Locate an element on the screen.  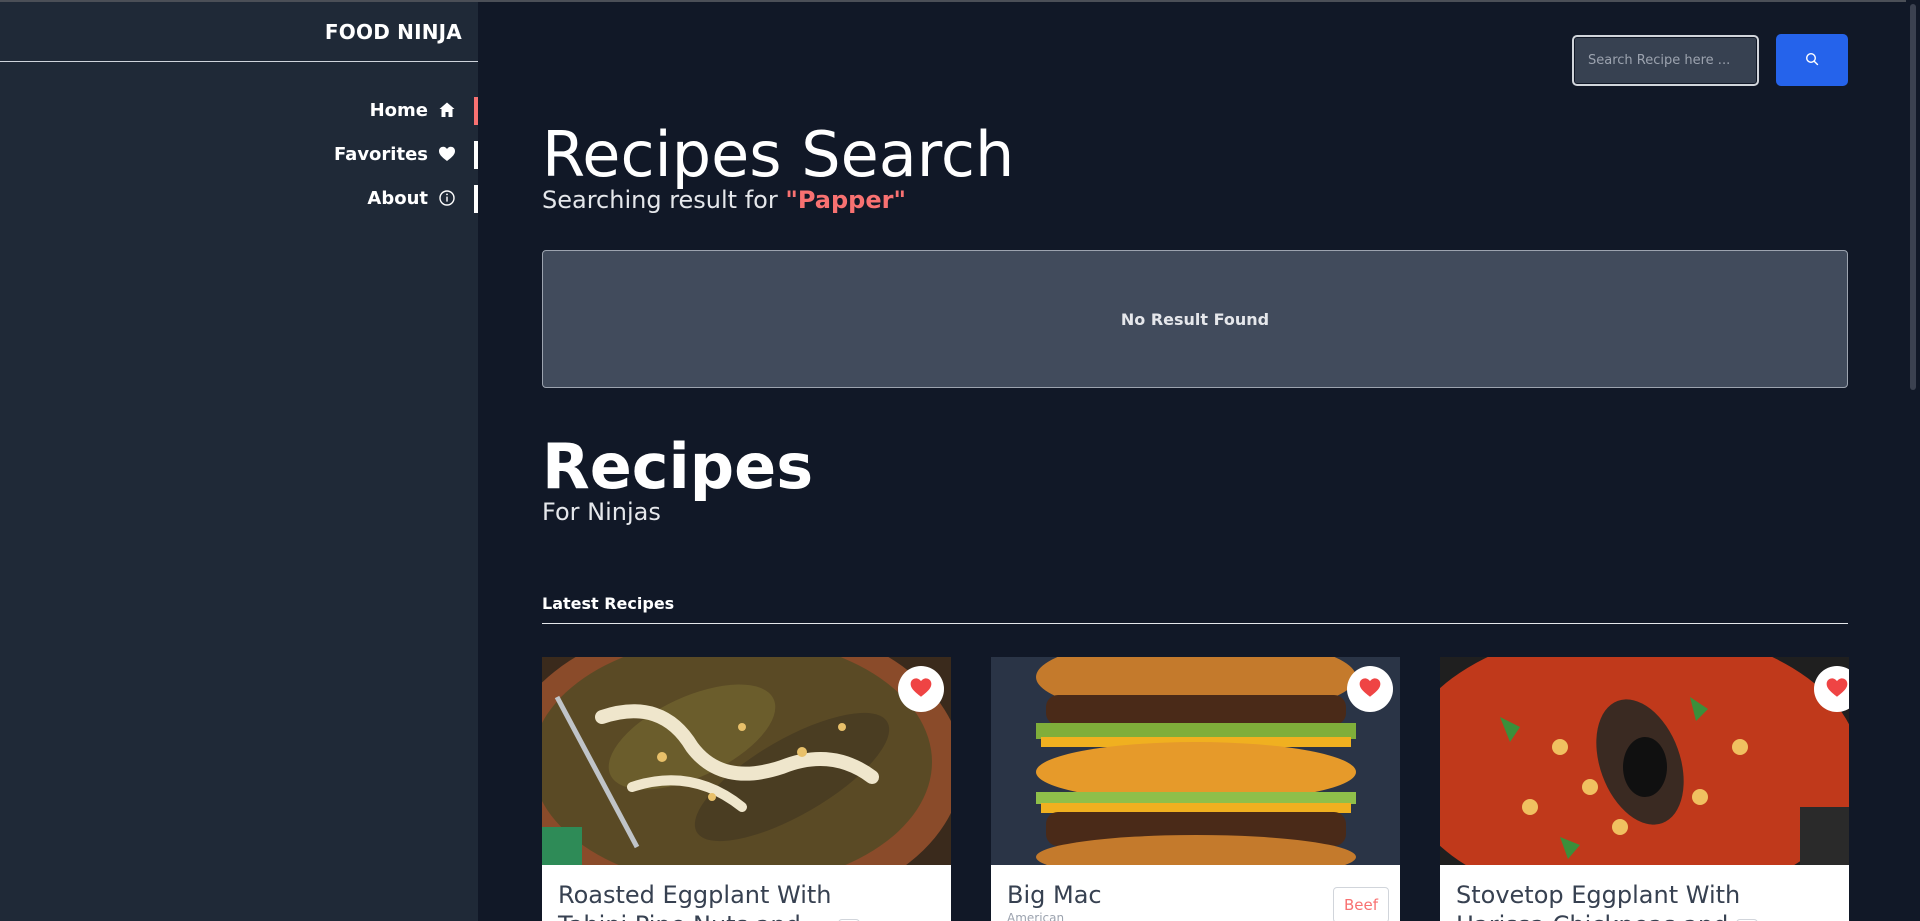
search-icon is located at coordinates (1812, 60).